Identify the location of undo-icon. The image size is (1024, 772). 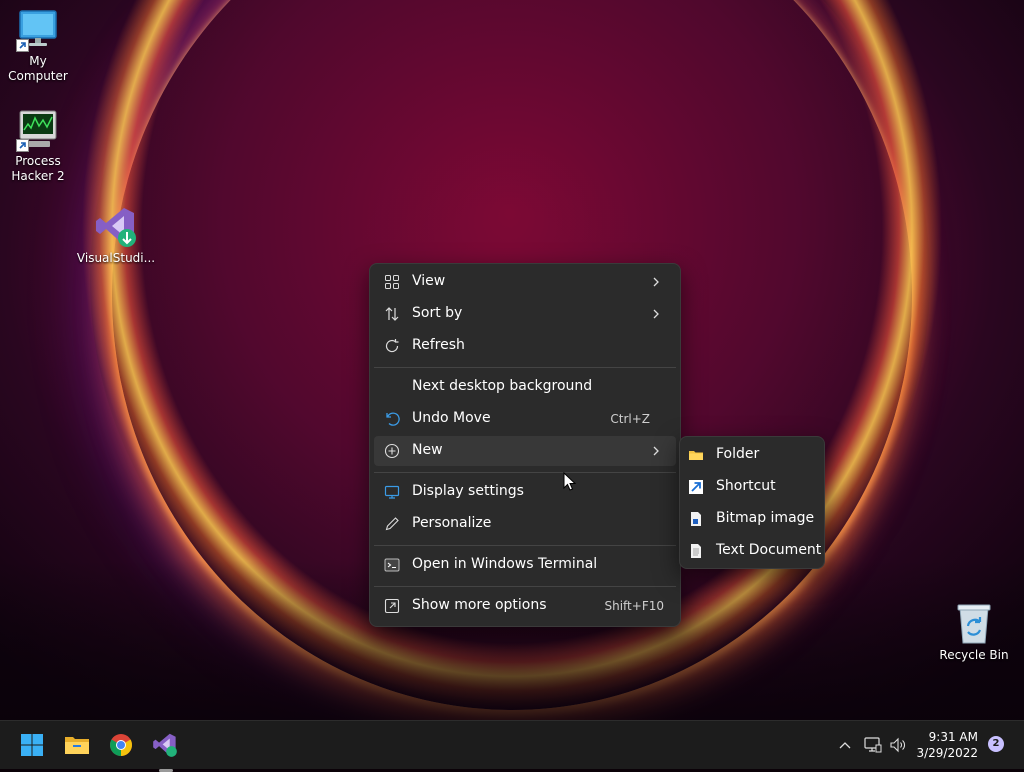
(393, 419).